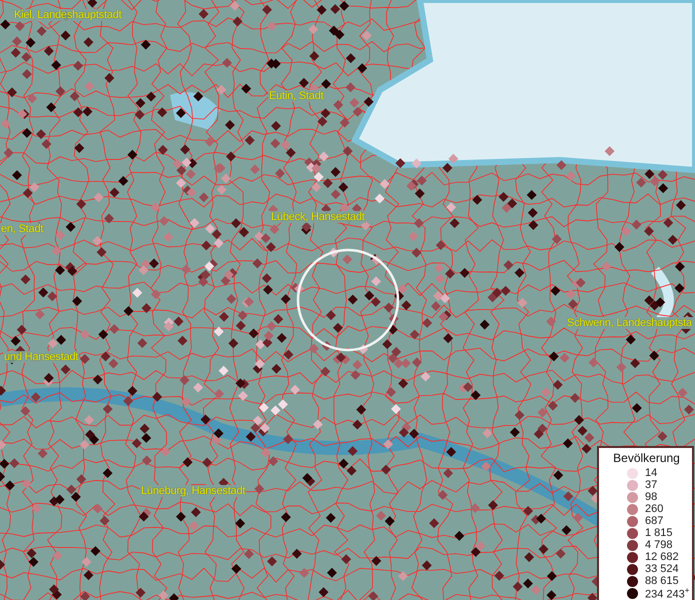  Describe the element at coordinates (41, 357) in the screenshot. I see `place-label: und Hansestadt` at that location.